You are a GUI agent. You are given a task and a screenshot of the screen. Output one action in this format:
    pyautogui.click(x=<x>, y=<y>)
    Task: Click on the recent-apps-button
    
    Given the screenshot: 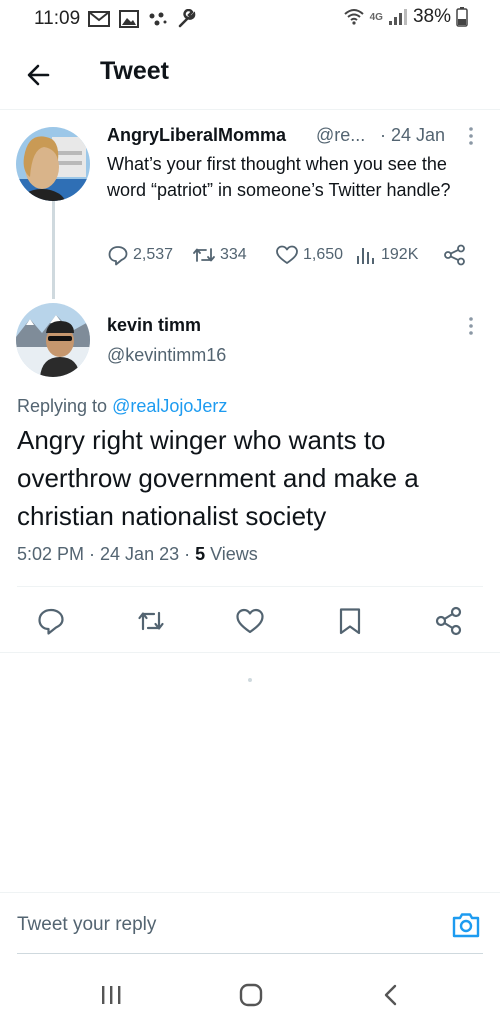 What is the action you would take?
    pyautogui.click(x=111, y=995)
    